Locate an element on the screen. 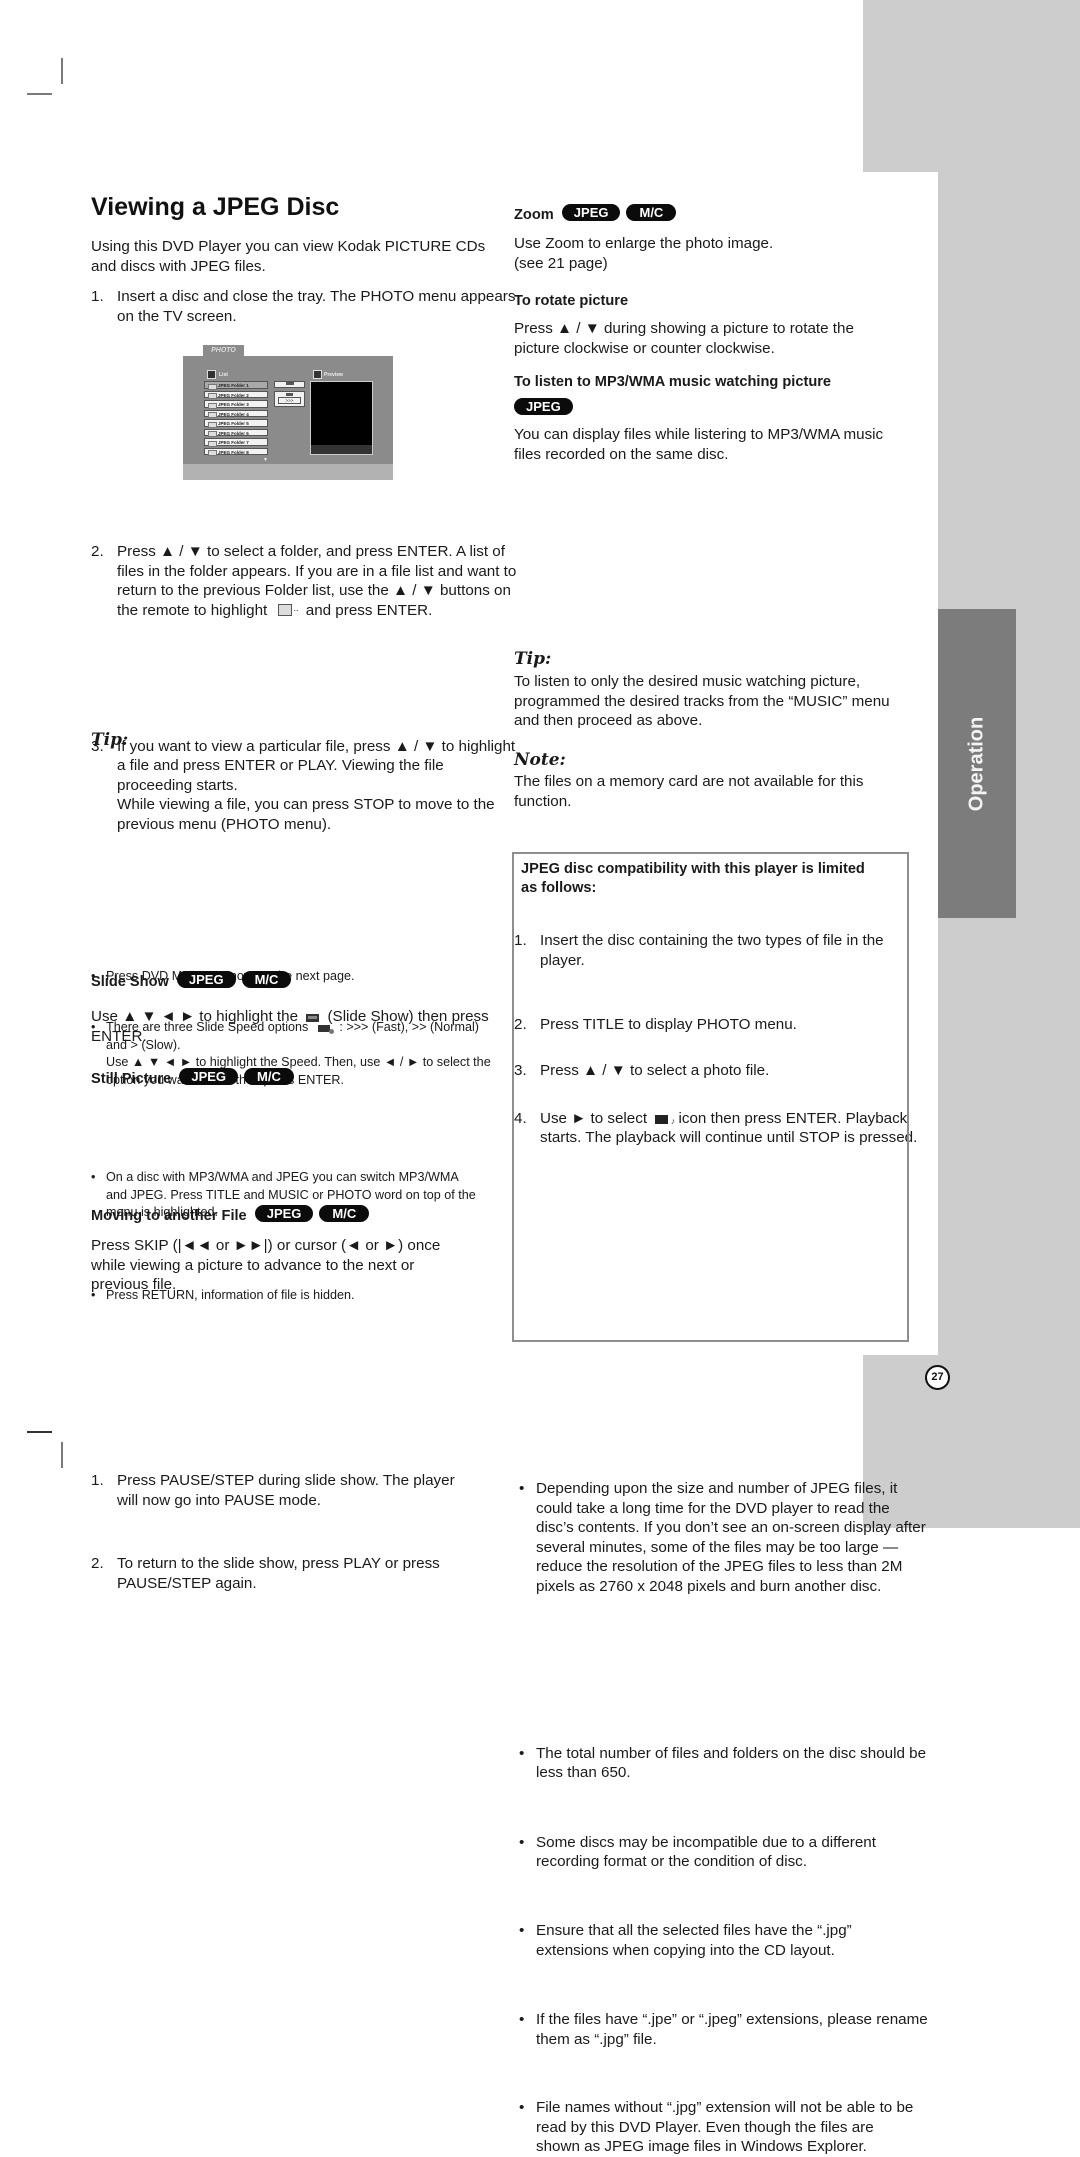 The image size is (1080, 2157). parent-folder-icon is located at coordinates (288, 609).